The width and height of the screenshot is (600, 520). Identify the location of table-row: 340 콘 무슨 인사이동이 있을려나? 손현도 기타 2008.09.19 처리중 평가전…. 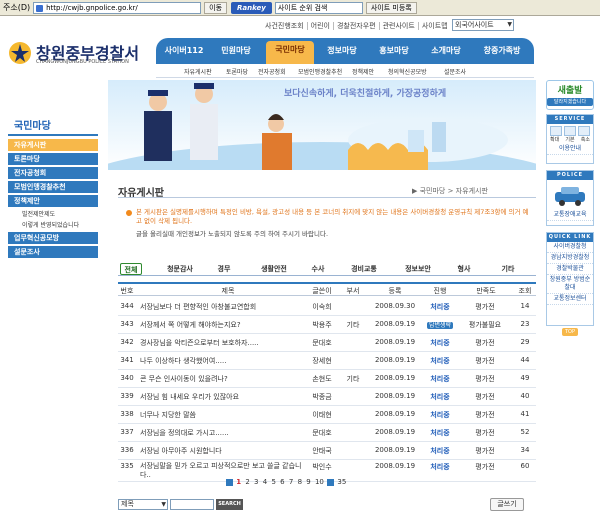
(327, 379).